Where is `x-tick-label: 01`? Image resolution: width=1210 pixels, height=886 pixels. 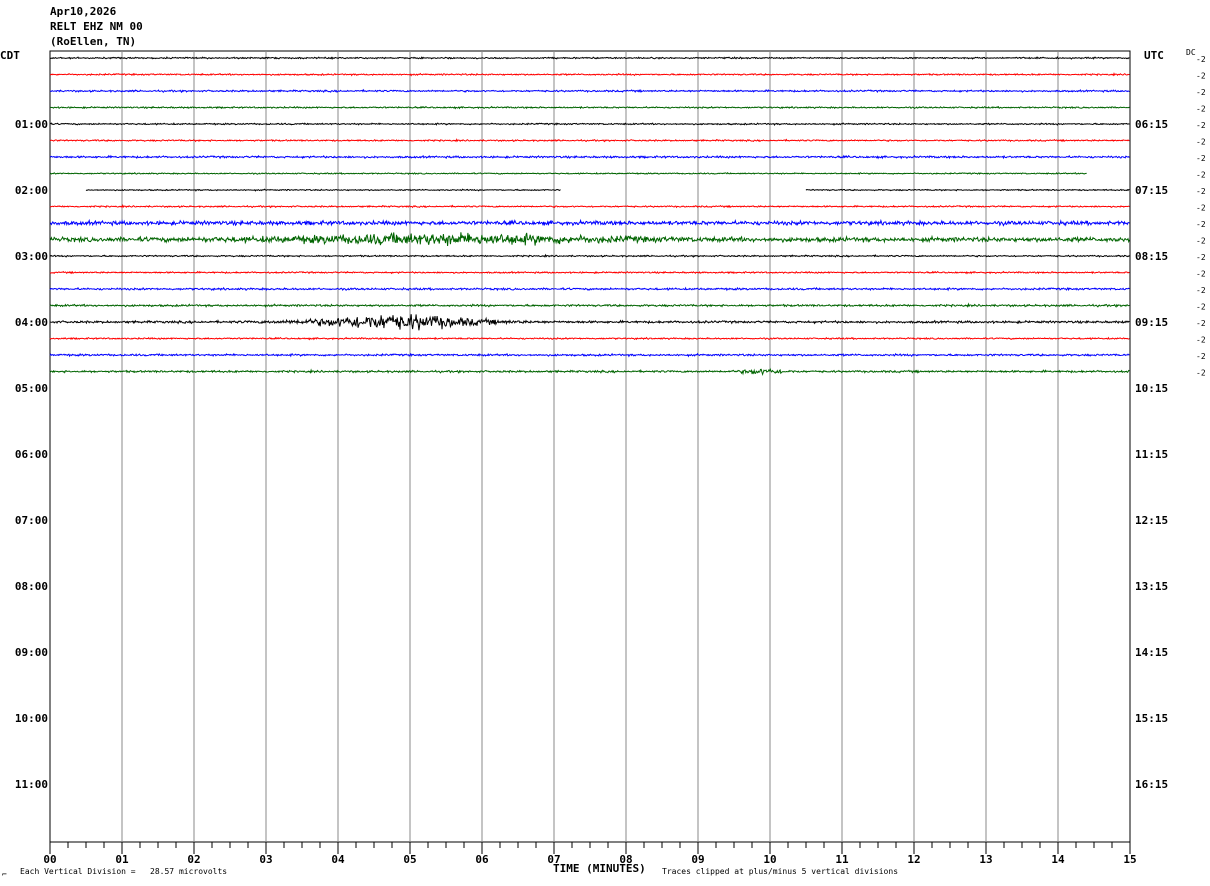
x-tick-label: 01 is located at coordinates (122, 859).